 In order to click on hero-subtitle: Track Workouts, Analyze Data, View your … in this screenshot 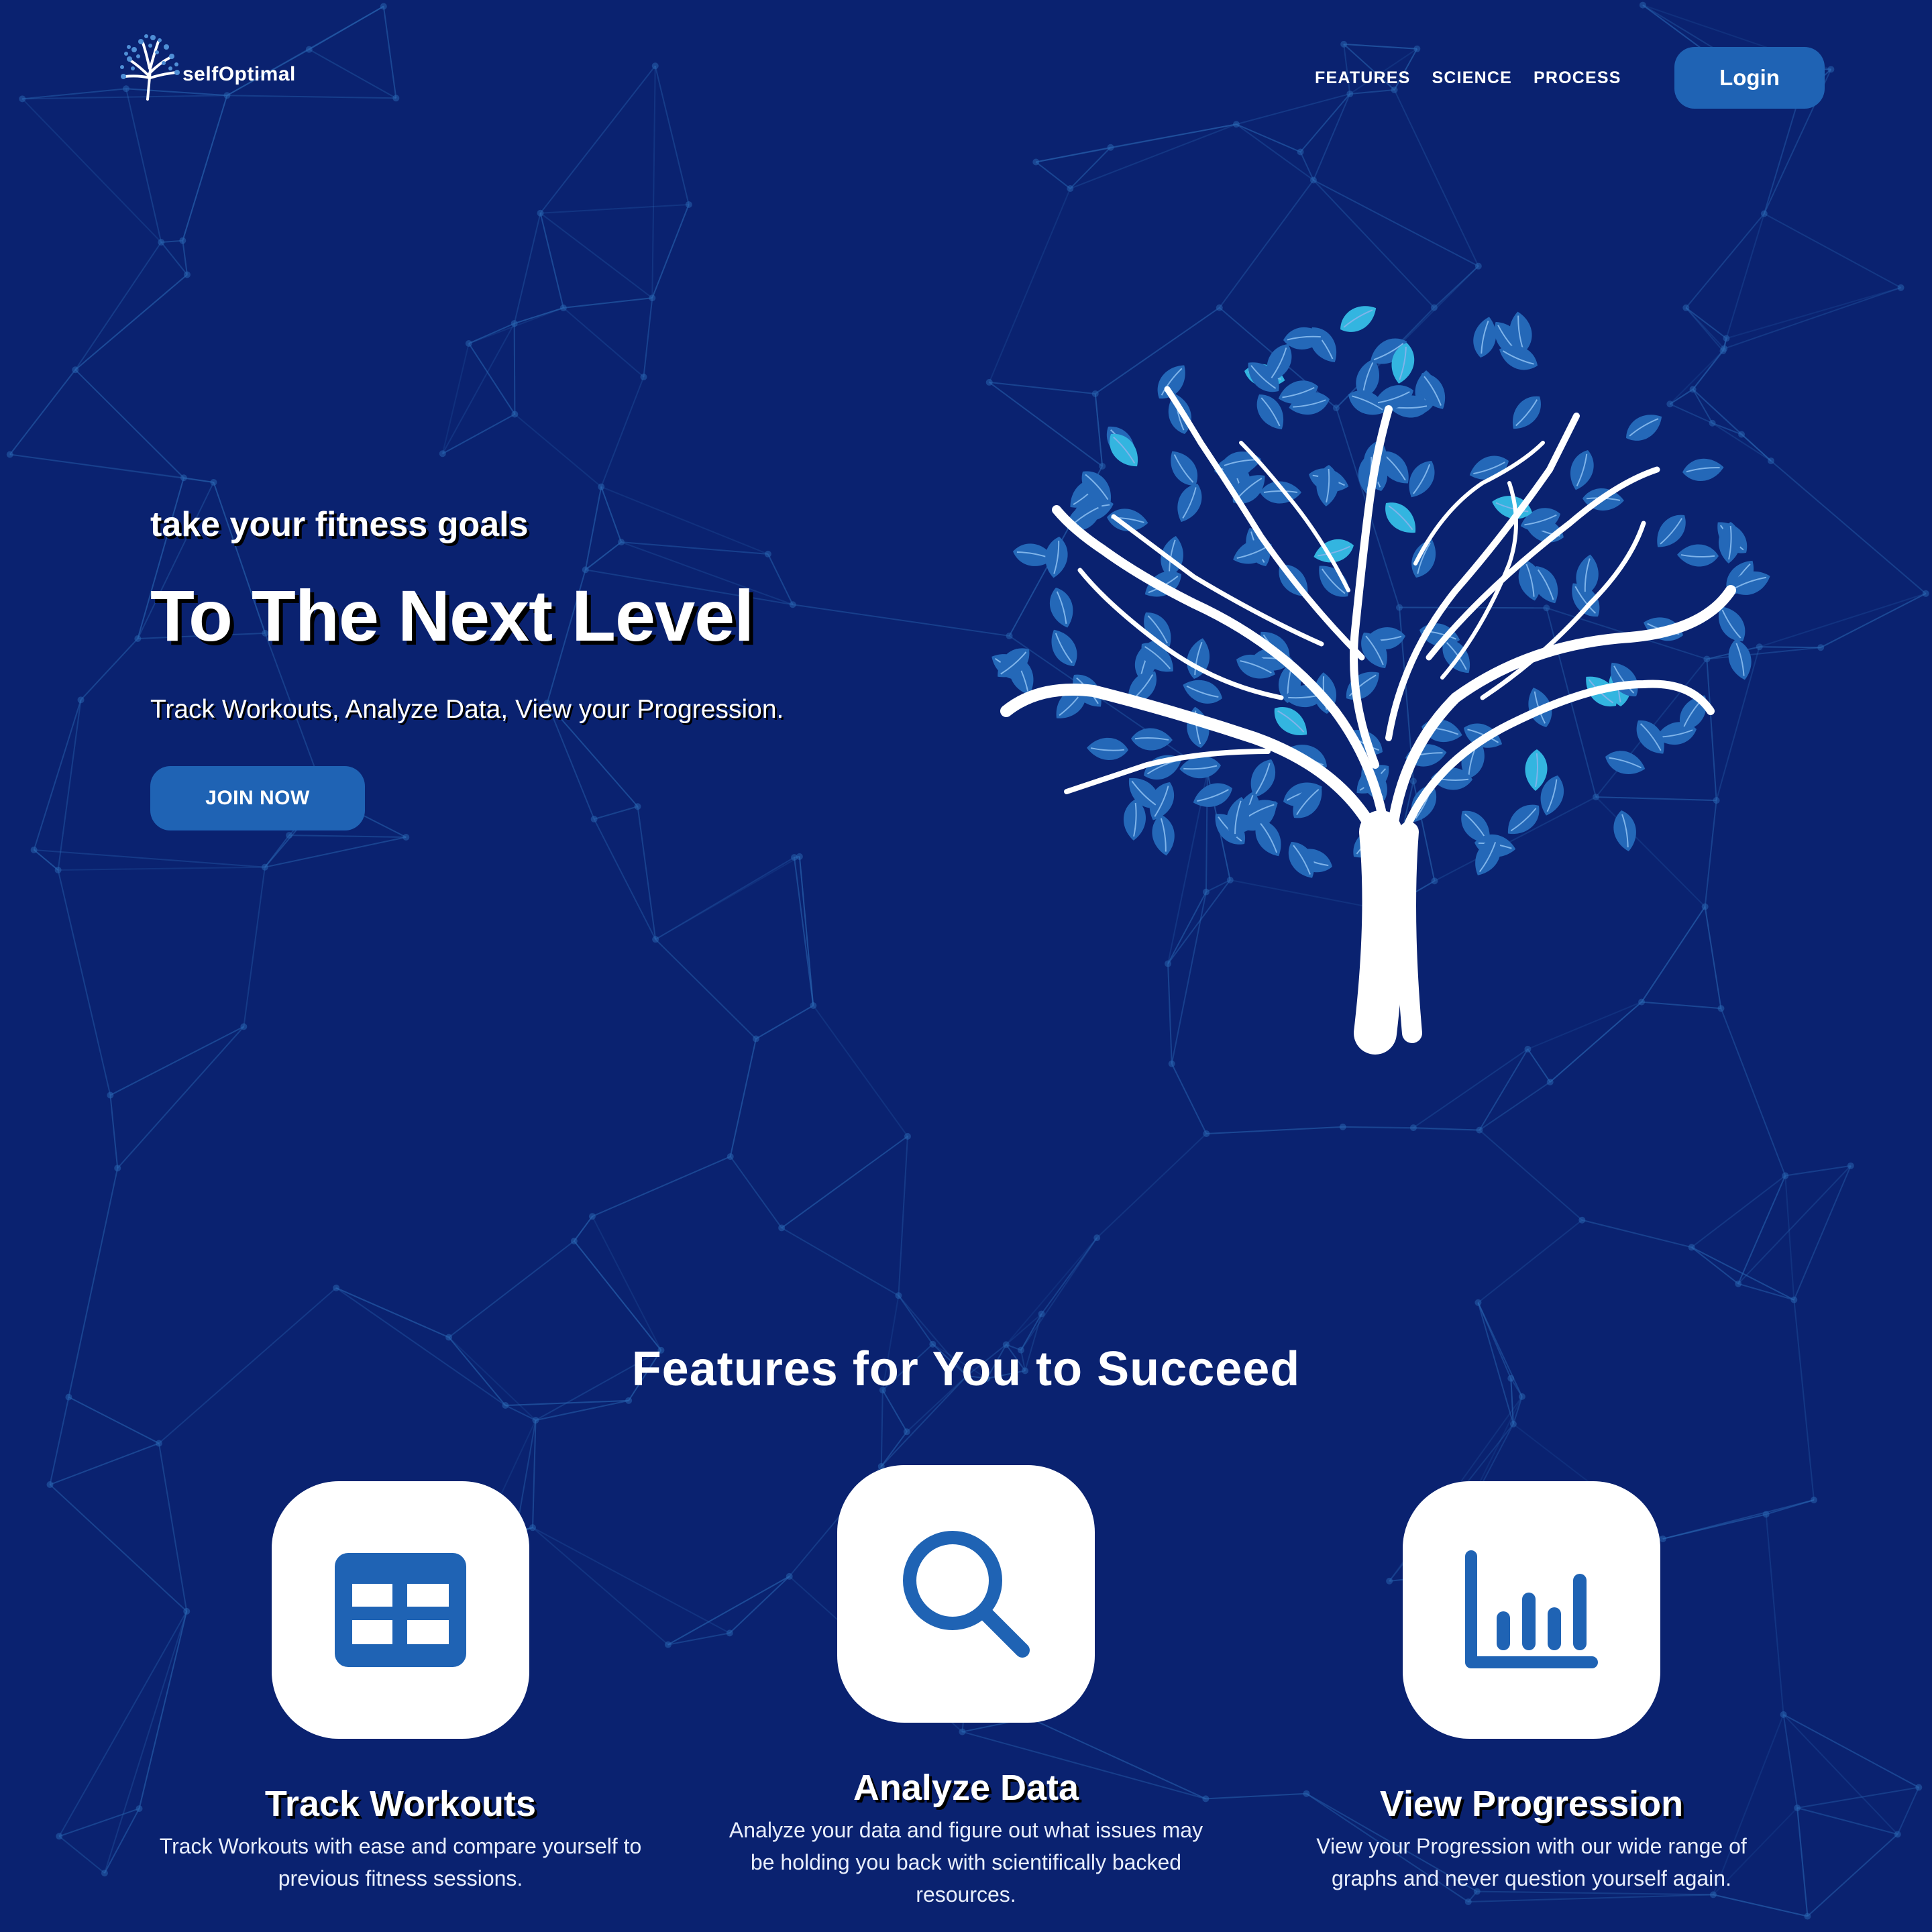, I will do `click(467, 709)`.